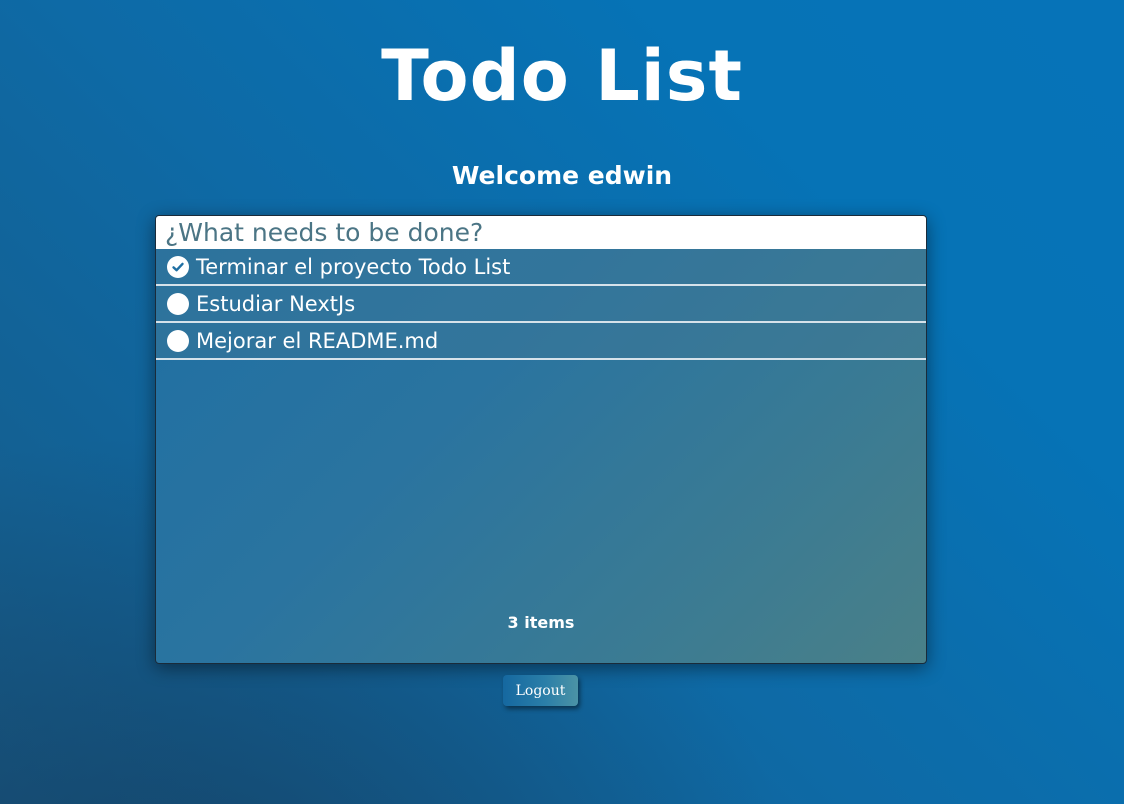 This screenshot has height=804, width=1124. Describe the element at coordinates (541, 341) in the screenshot. I see `todo-item: Mejorar el README.md` at that location.